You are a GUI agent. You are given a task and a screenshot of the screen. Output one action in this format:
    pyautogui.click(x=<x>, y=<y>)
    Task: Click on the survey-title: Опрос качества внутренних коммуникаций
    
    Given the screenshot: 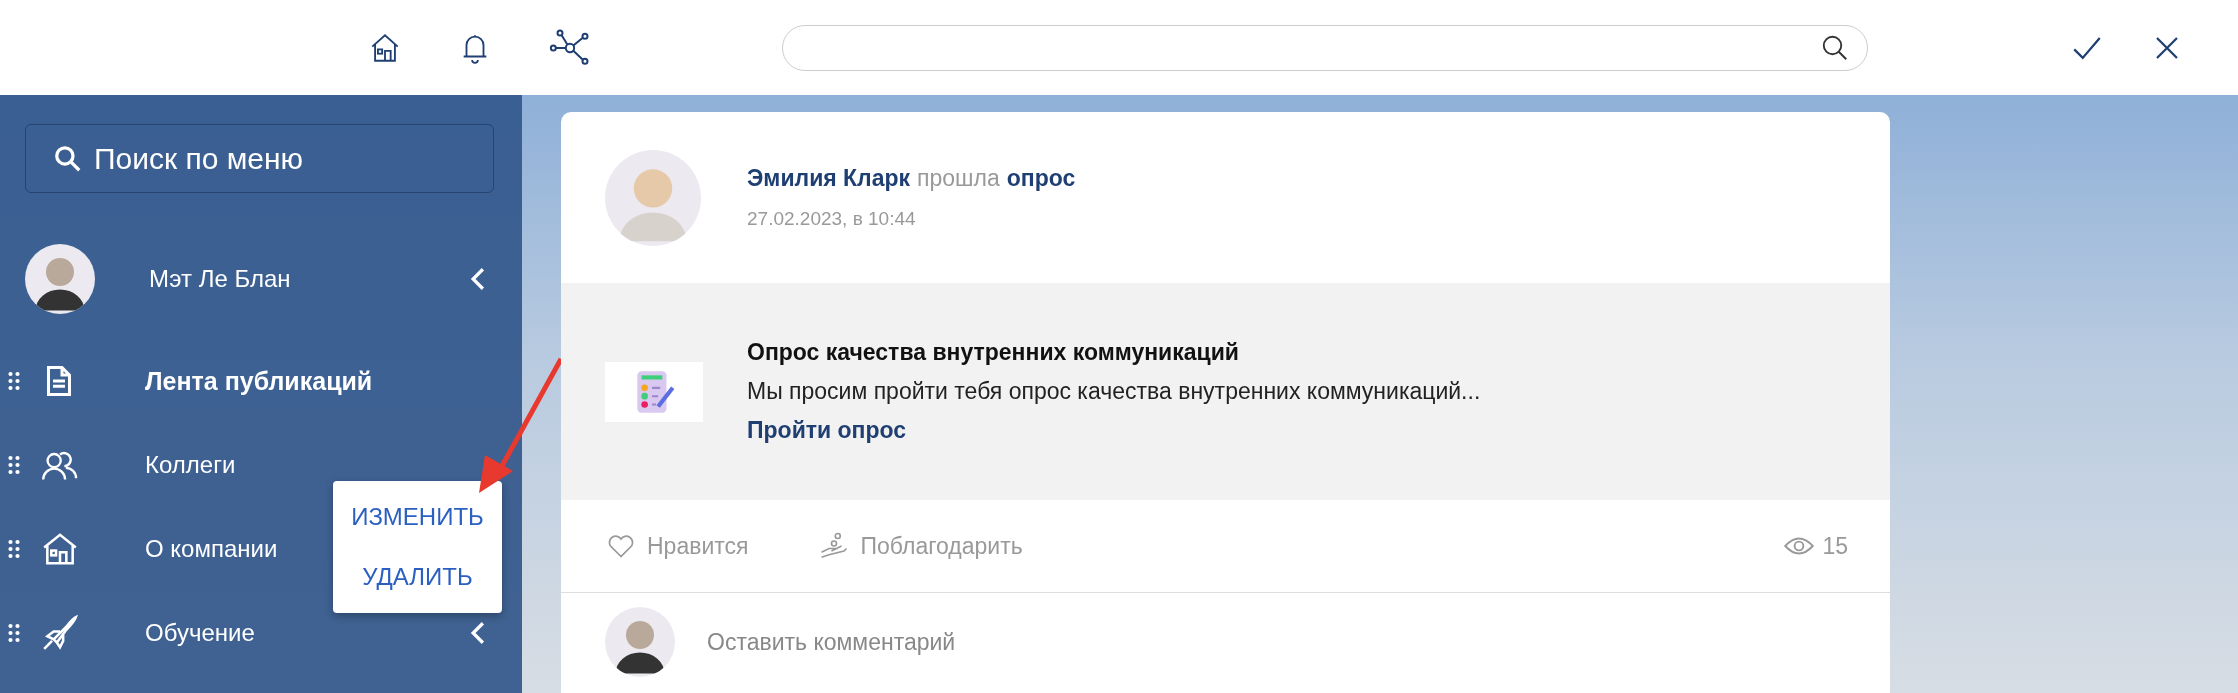 What is the action you would take?
    pyautogui.click(x=993, y=352)
    